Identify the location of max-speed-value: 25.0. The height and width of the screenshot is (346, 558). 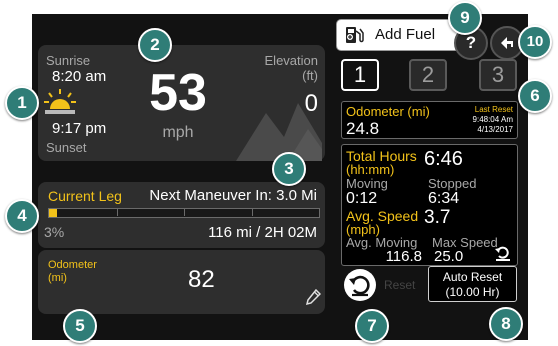
(449, 256).